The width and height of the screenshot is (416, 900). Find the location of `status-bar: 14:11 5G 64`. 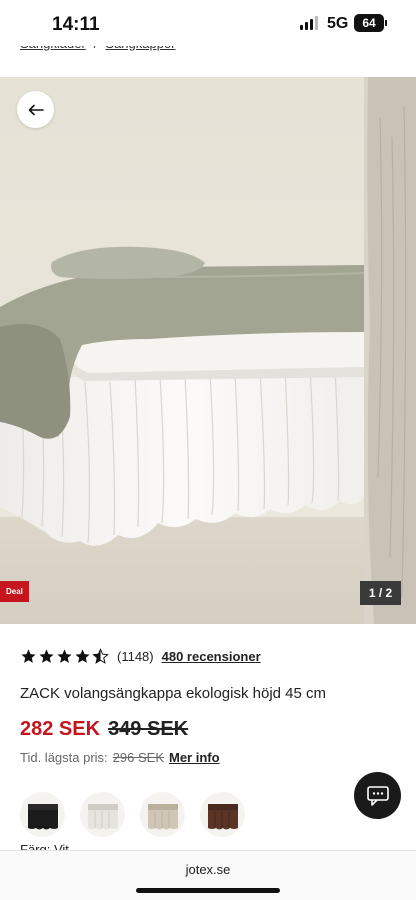

status-bar: 14:11 5G 64 is located at coordinates (208, 23).